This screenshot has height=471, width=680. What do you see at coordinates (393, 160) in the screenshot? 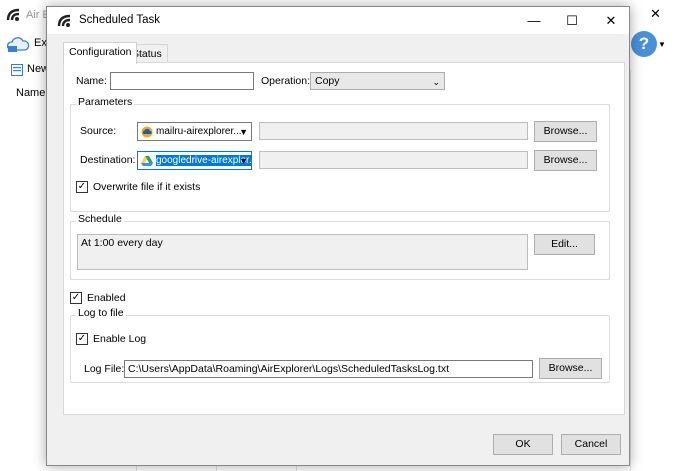
I see `destination-path-input` at bounding box center [393, 160].